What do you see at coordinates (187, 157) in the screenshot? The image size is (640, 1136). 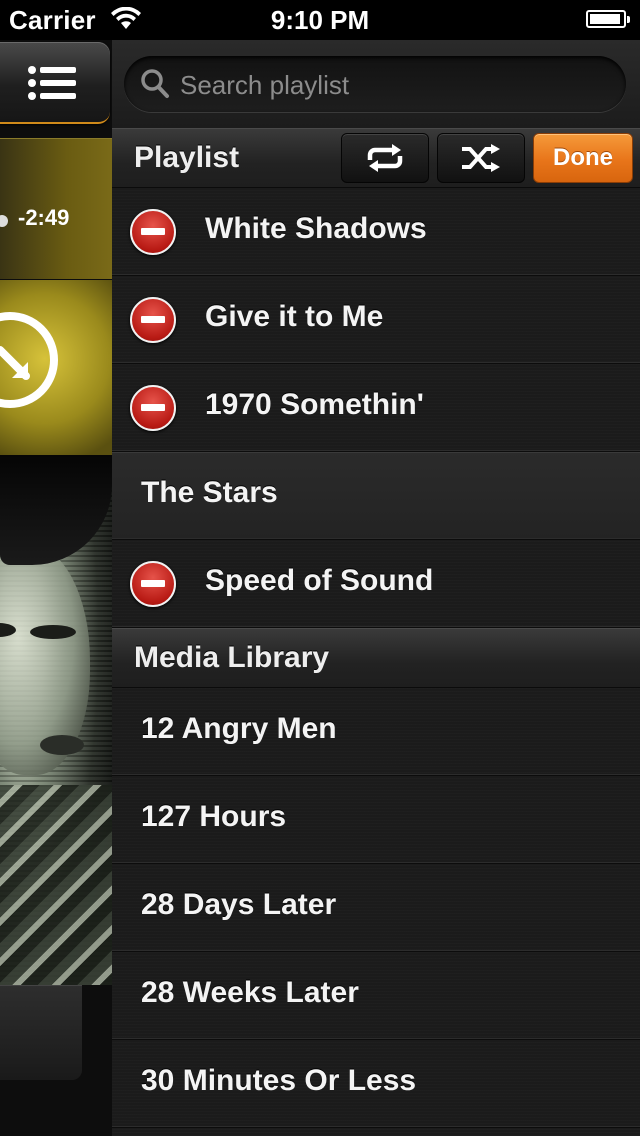 I see `playlist-title: Playlist` at bounding box center [187, 157].